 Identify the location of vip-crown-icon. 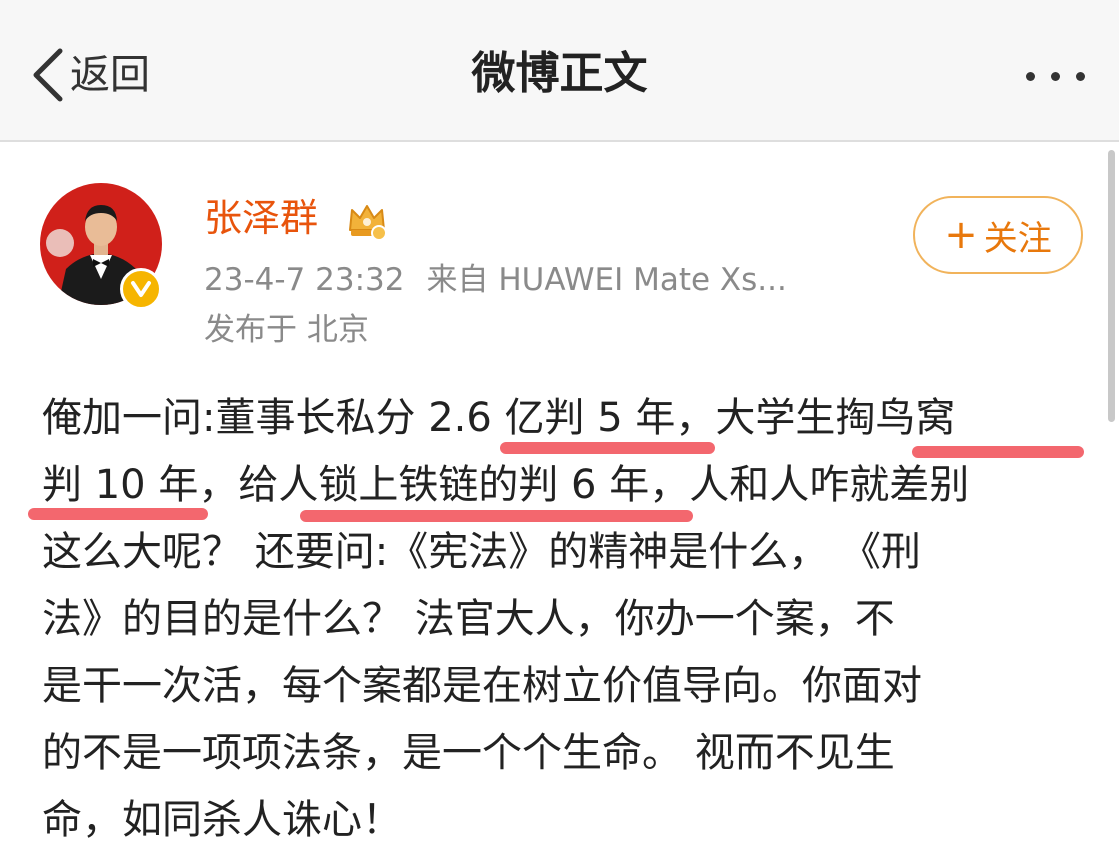
(367, 223).